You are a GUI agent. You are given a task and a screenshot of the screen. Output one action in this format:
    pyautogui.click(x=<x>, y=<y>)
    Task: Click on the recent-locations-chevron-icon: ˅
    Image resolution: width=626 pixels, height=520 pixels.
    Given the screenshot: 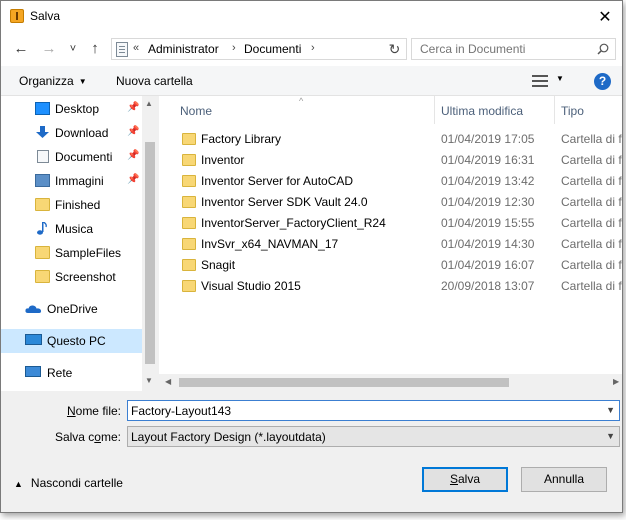 What is the action you would take?
    pyautogui.click(x=73, y=49)
    